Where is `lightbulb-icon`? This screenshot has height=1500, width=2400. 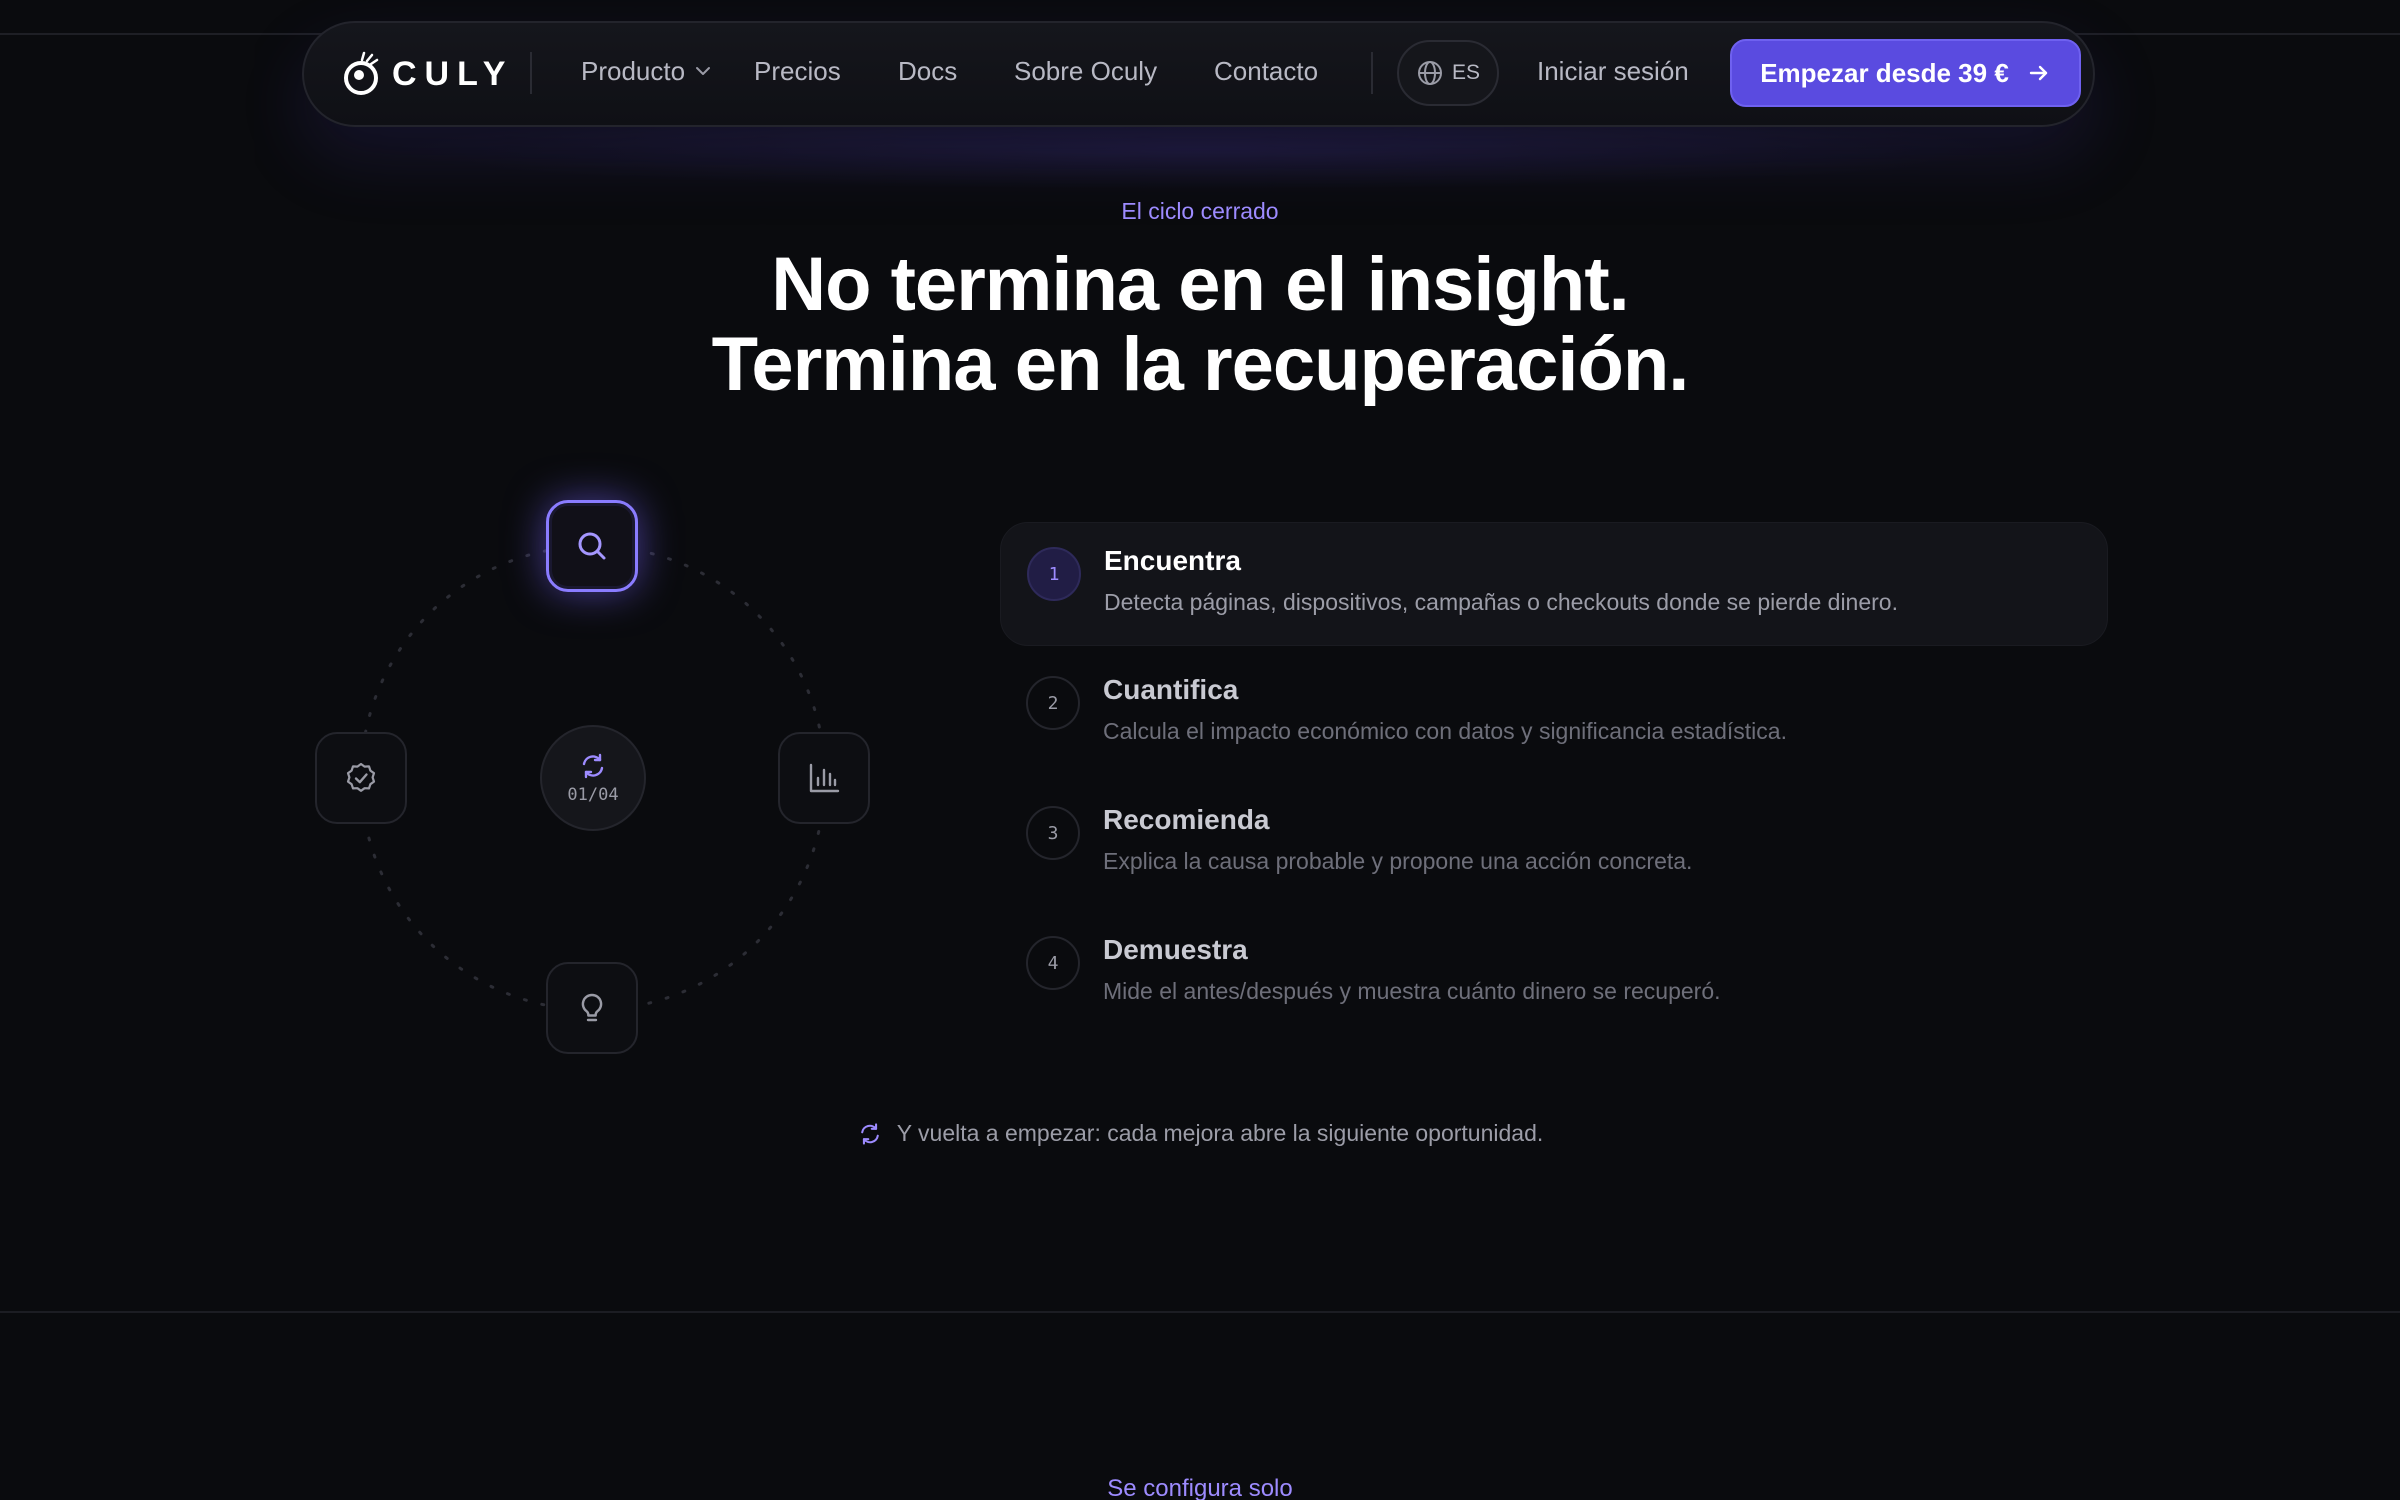 lightbulb-icon is located at coordinates (592, 1007).